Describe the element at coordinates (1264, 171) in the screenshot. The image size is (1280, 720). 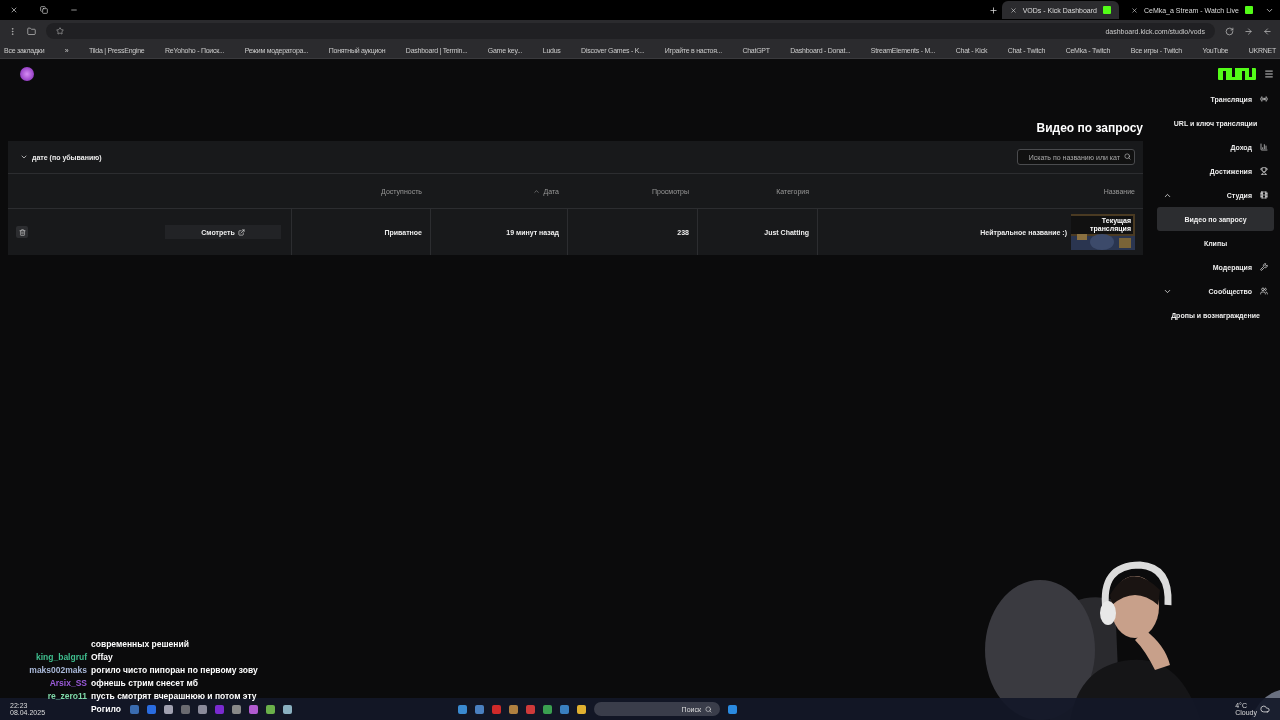
I see `trophy-icon` at that location.